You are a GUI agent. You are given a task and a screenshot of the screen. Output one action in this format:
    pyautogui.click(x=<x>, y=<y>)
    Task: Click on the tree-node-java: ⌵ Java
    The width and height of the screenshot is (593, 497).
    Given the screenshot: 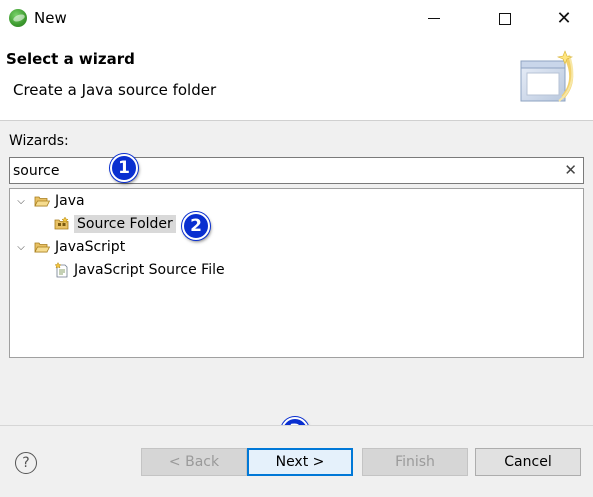 What is the action you would take?
    pyautogui.click(x=49, y=201)
    